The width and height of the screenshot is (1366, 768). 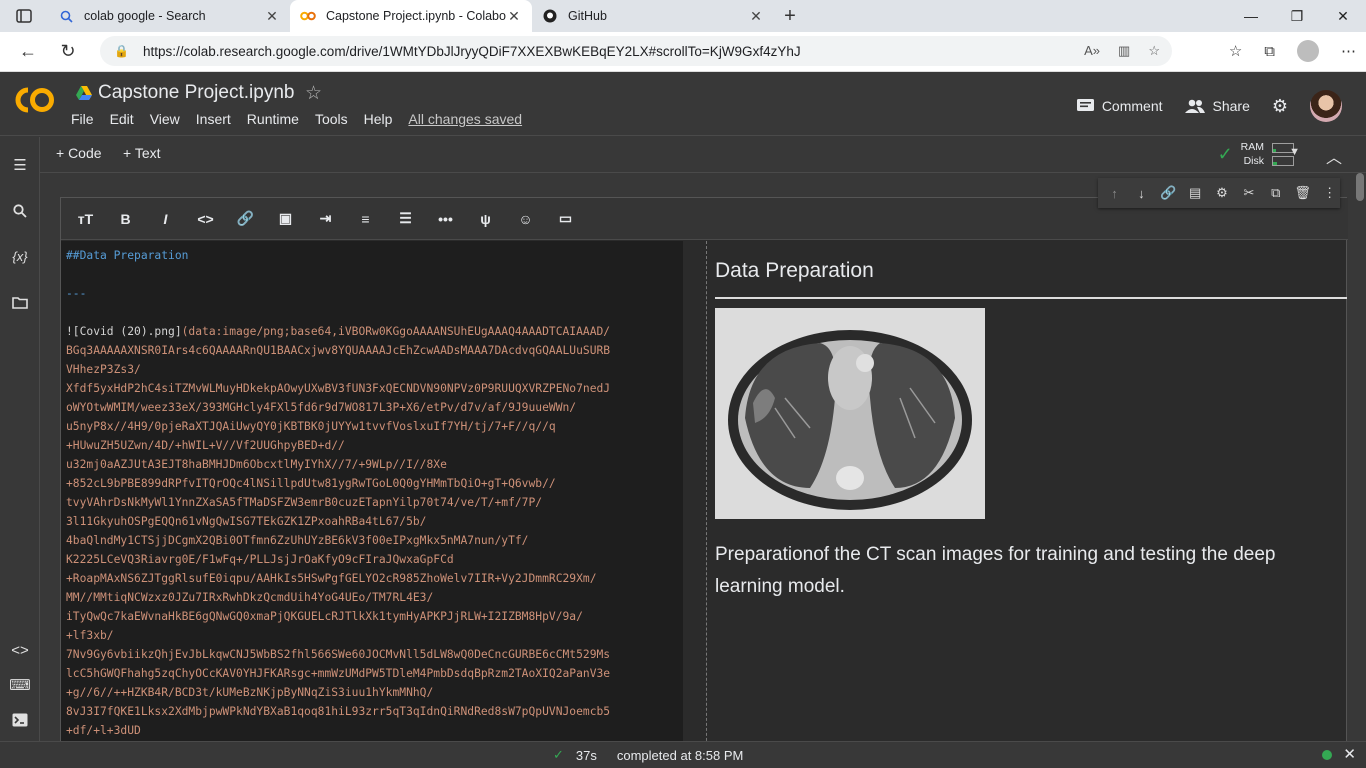 What do you see at coordinates (76, 293) in the screenshot?
I see `source-hr: ---` at bounding box center [76, 293].